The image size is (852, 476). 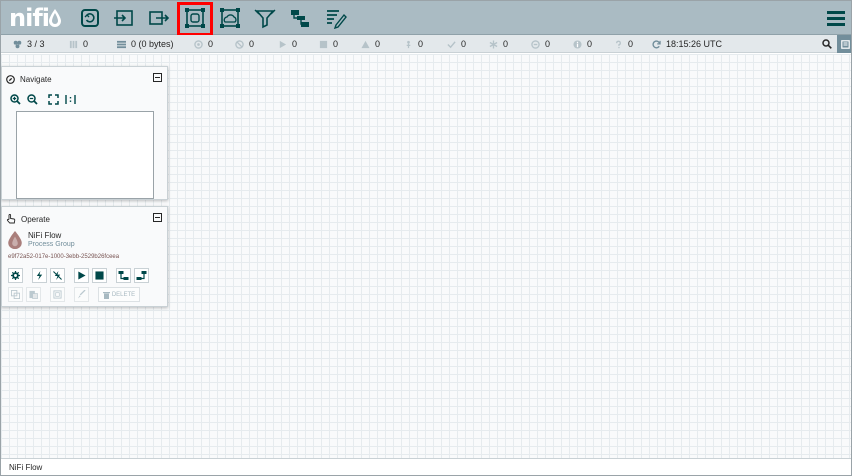 I want to click on stale-count: 0, so click(x=548, y=44).